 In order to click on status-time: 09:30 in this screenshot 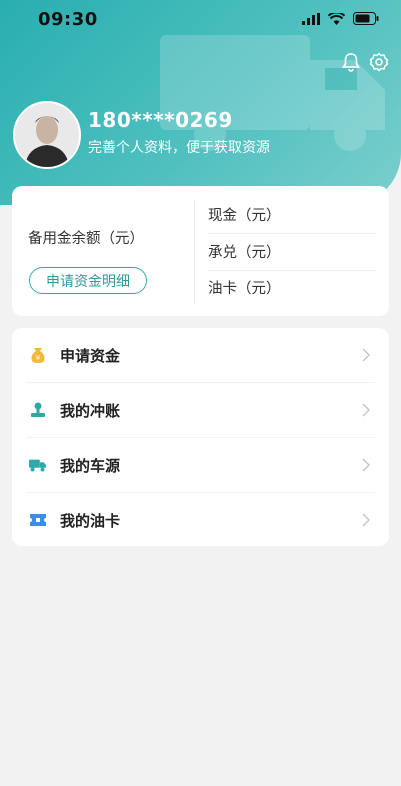, I will do `click(68, 19)`.